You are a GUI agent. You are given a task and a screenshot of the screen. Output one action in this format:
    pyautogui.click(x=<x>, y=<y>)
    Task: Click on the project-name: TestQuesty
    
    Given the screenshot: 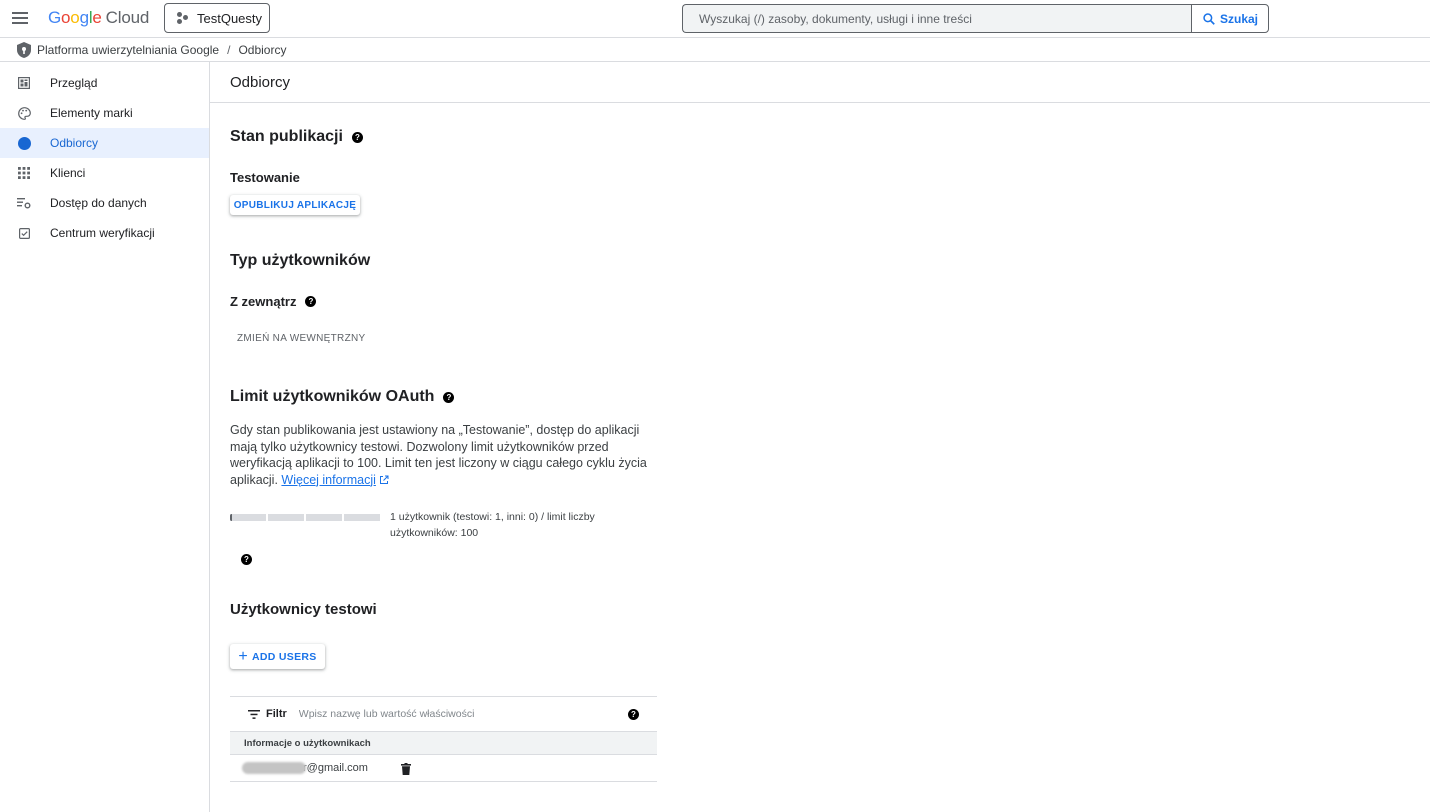 What is the action you would take?
    pyautogui.click(x=230, y=18)
    